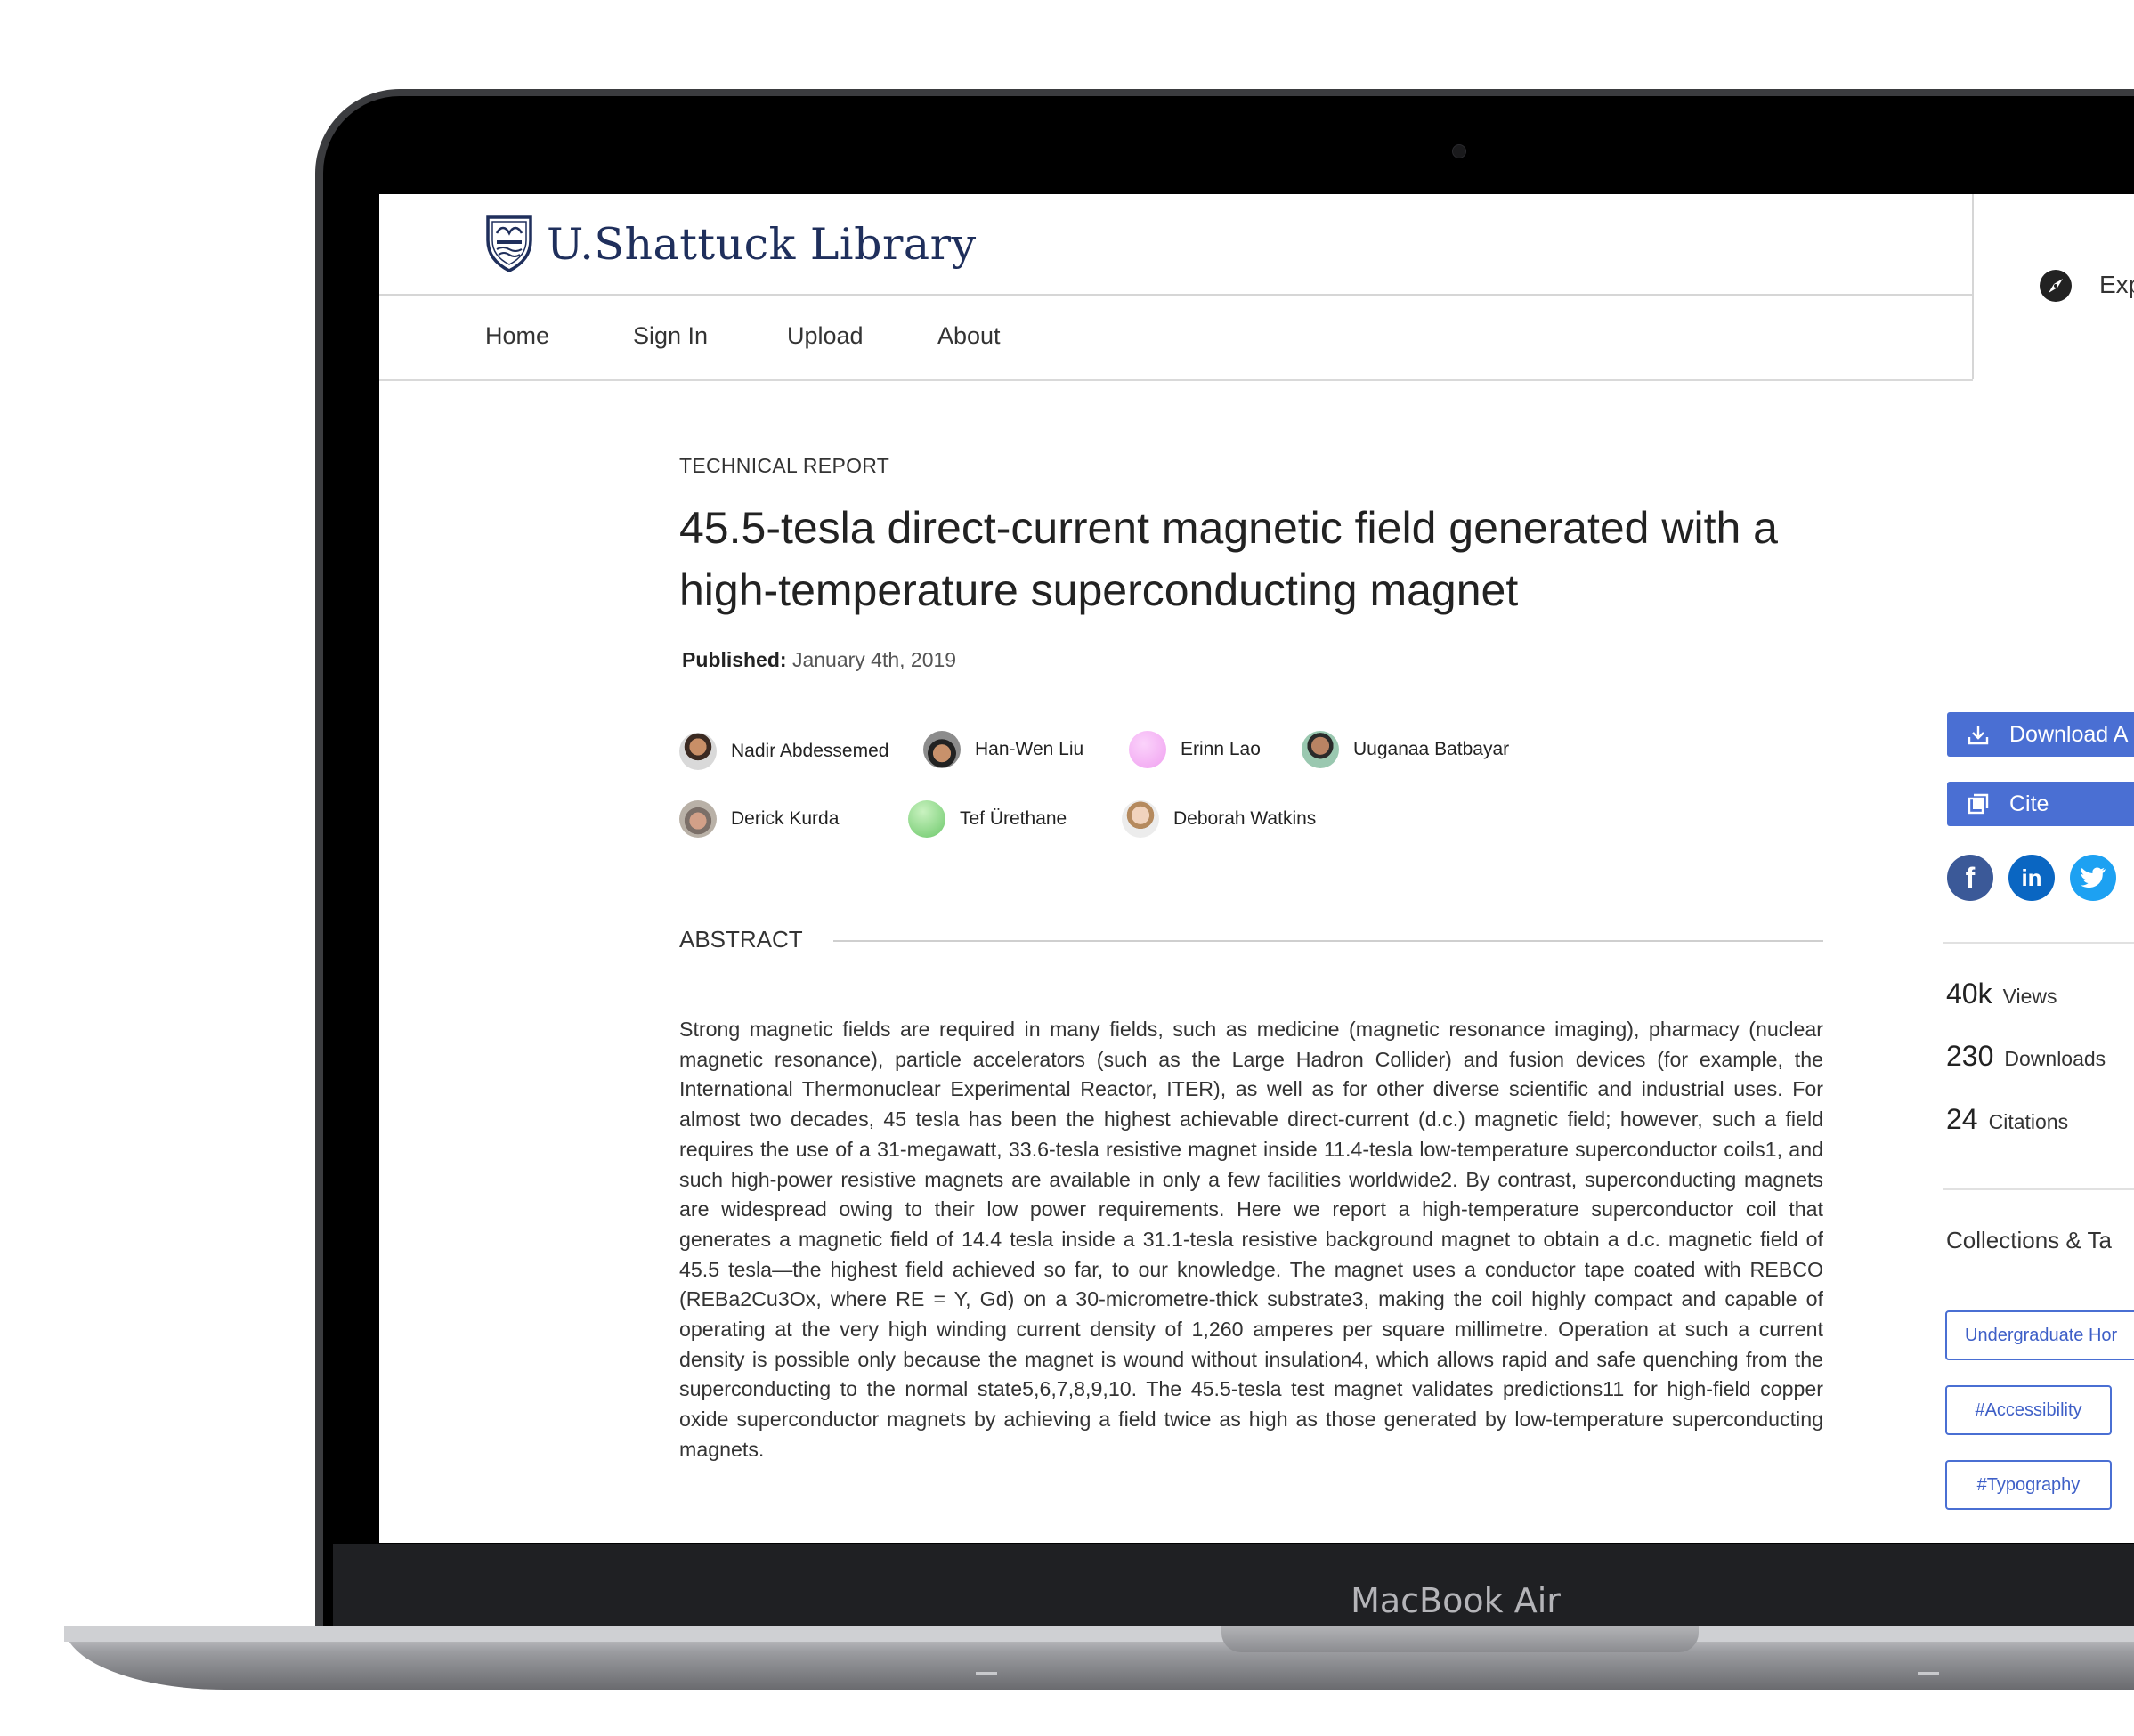 This screenshot has width=2134, height=1736. What do you see at coordinates (1969, 994) in the screenshot?
I see `stat-value: 40k` at bounding box center [1969, 994].